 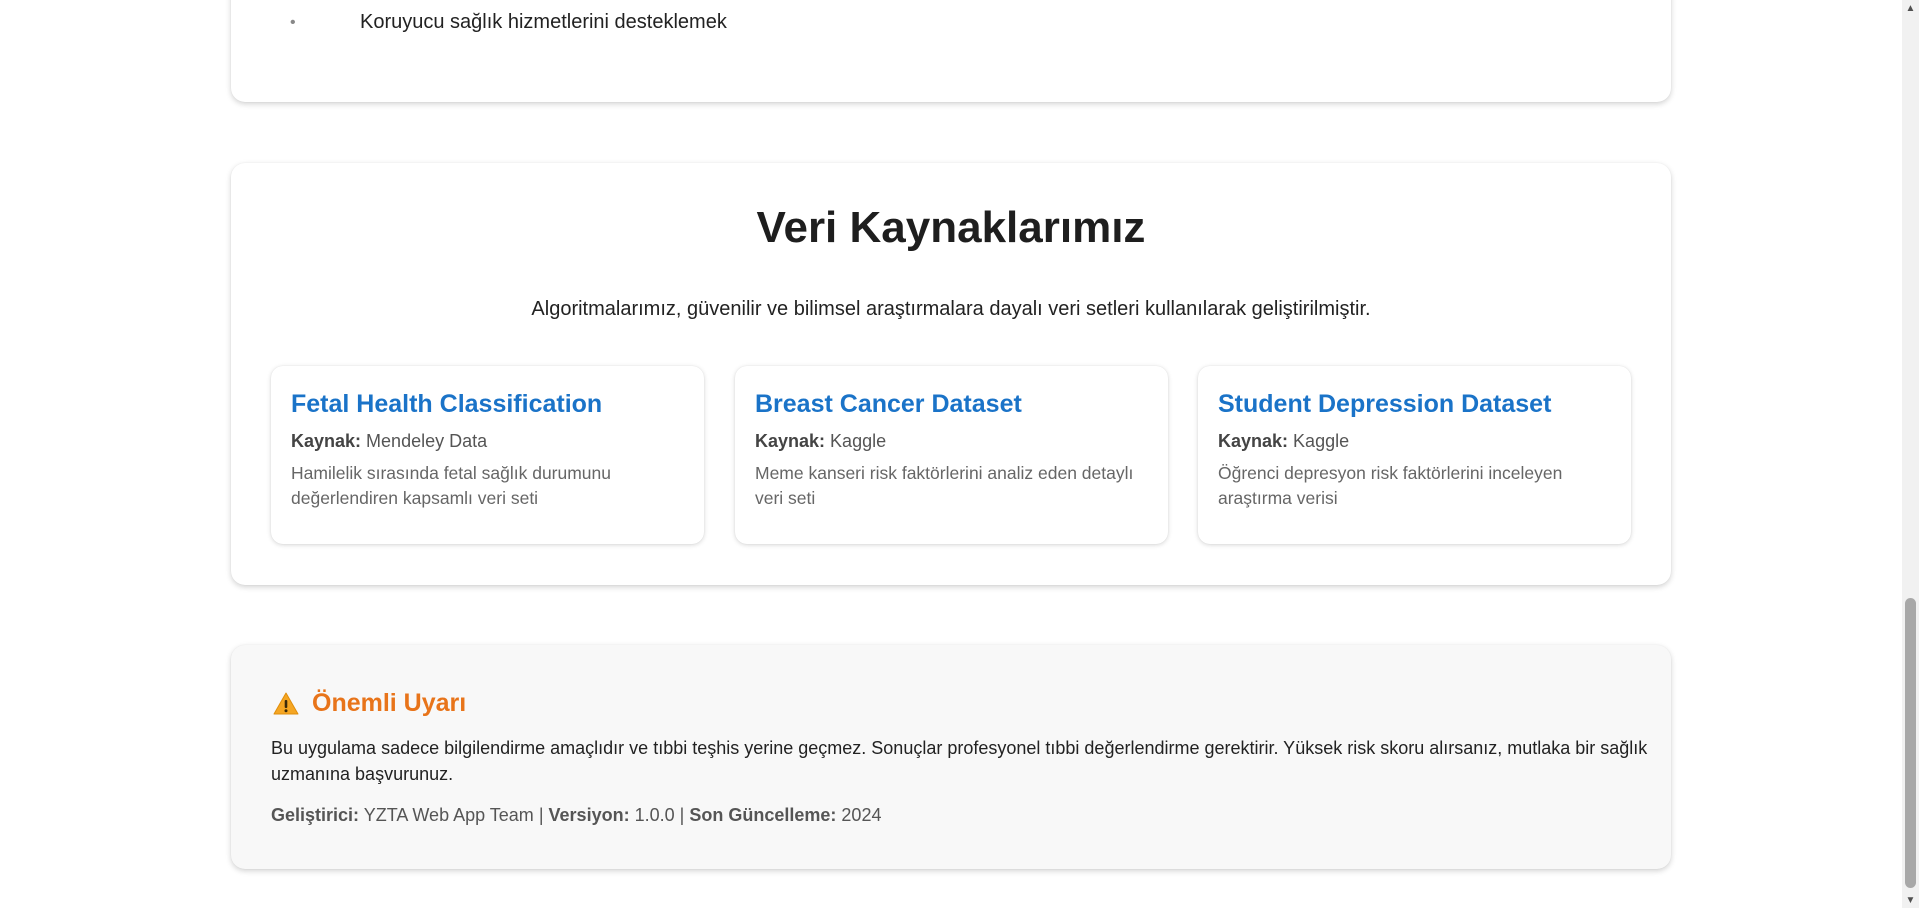 What do you see at coordinates (654, 815) in the screenshot?
I see `version-value: 1.0.0` at bounding box center [654, 815].